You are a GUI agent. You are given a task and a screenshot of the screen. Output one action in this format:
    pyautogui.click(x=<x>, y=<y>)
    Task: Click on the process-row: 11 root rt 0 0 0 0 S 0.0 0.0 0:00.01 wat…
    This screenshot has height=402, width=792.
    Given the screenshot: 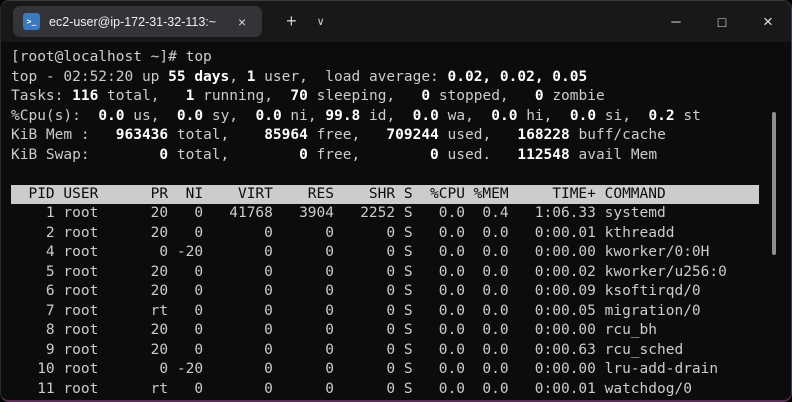 What is the action you would take?
    pyautogui.click(x=351, y=388)
    